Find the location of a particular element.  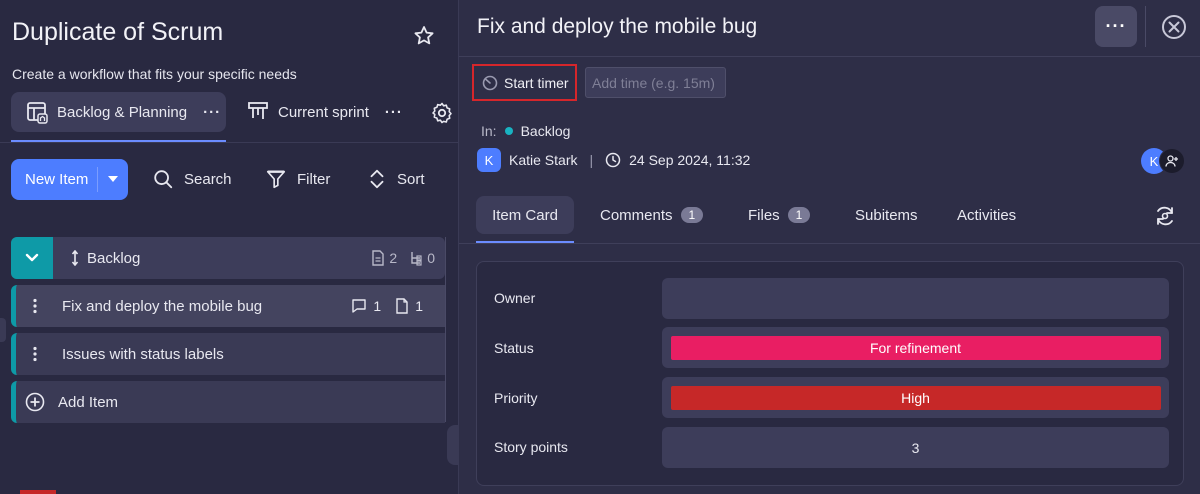

view-tab-backlog-planning: Backlog & Planning ··· is located at coordinates (118, 112).